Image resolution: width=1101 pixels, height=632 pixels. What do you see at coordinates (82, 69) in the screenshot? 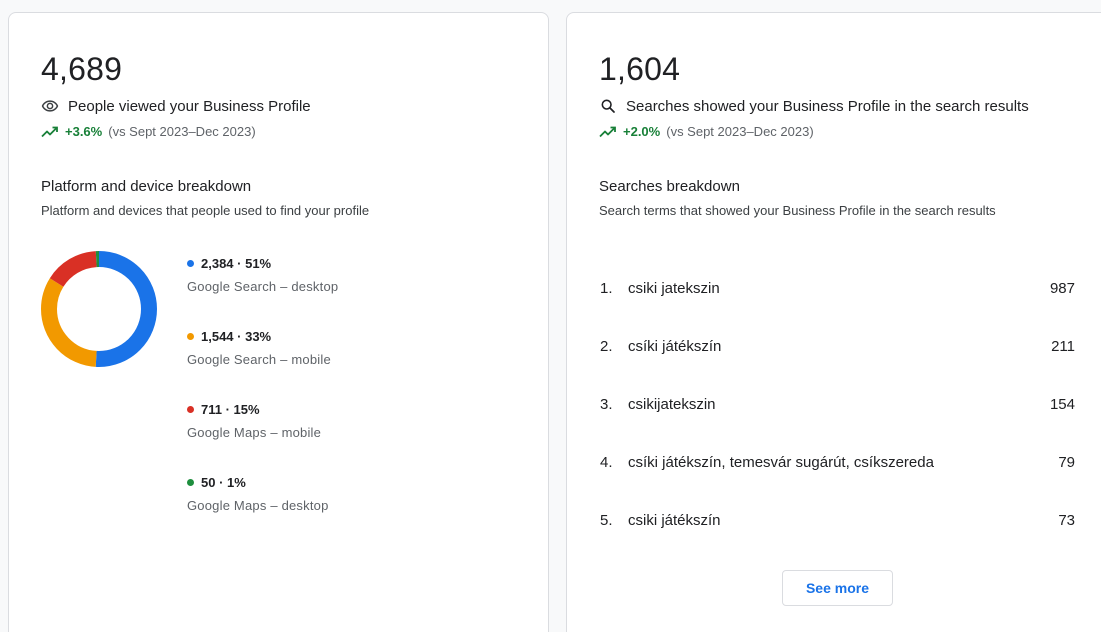
I see `views-total: 4,689` at bounding box center [82, 69].